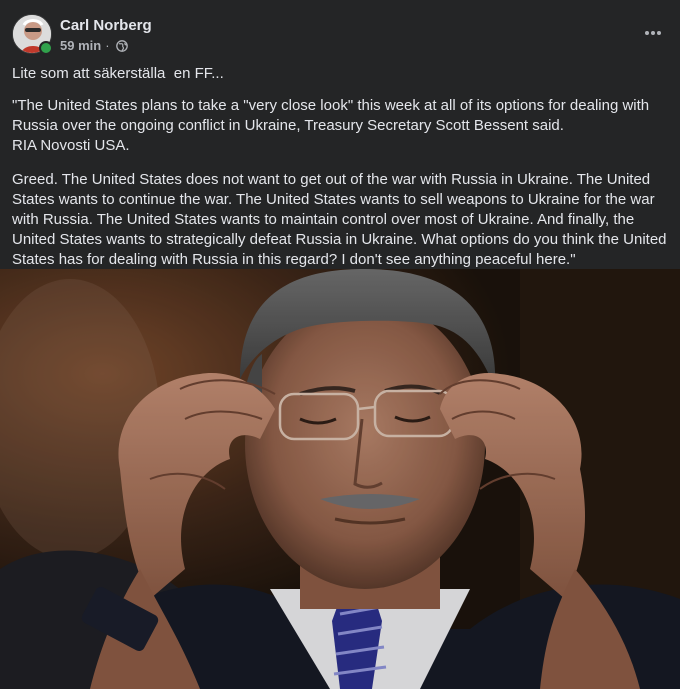  What do you see at coordinates (80, 45) in the screenshot?
I see `post-timestamp: 59 min` at bounding box center [80, 45].